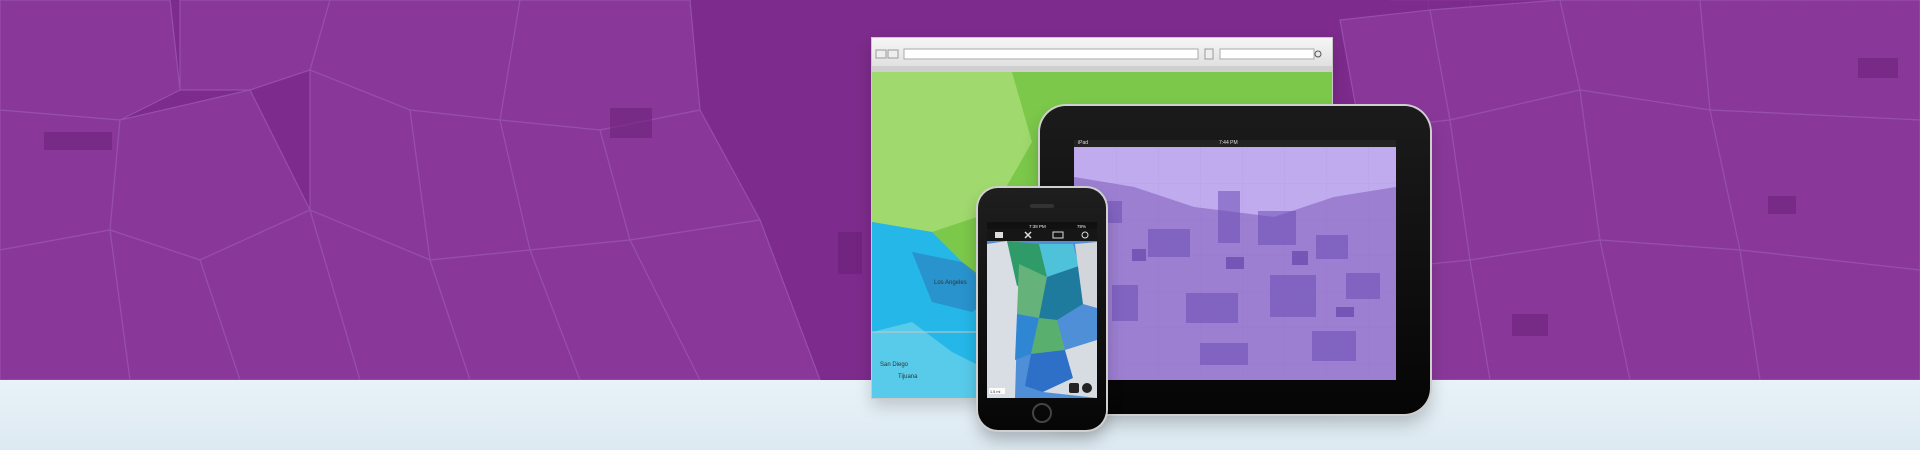 This screenshot has height=450, width=1920. I want to click on tablet-status-time: 7:44 PM, so click(1228, 143).